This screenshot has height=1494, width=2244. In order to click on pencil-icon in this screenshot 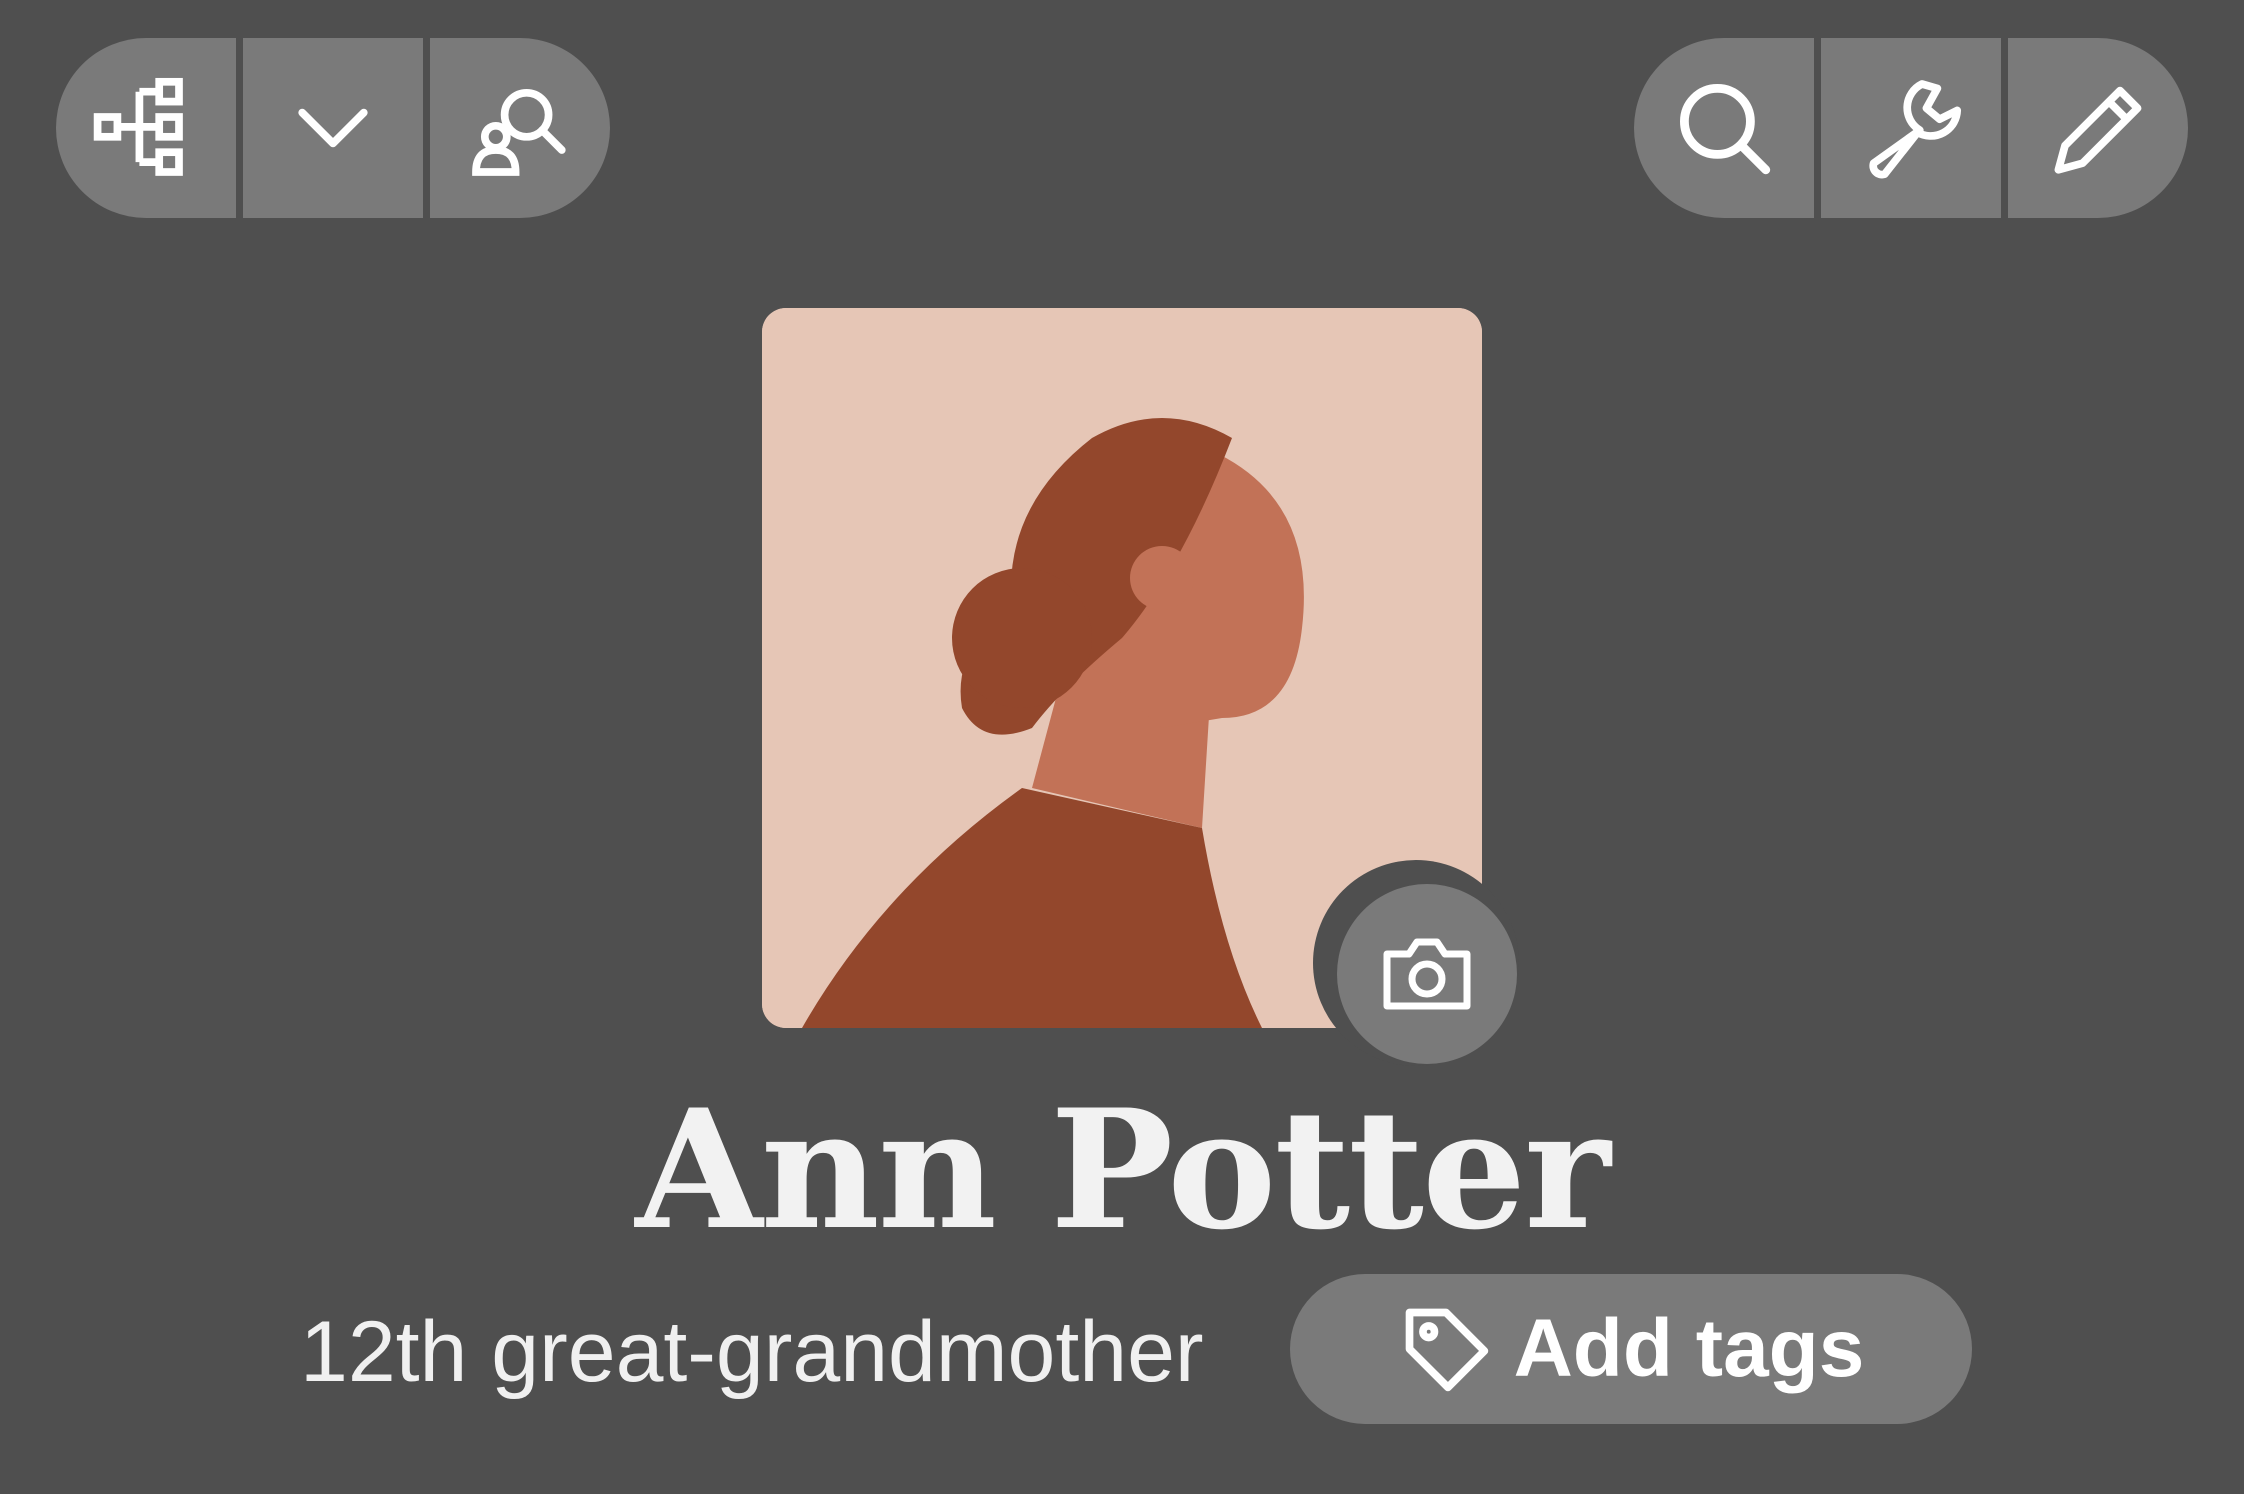, I will do `click(2098, 130)`.